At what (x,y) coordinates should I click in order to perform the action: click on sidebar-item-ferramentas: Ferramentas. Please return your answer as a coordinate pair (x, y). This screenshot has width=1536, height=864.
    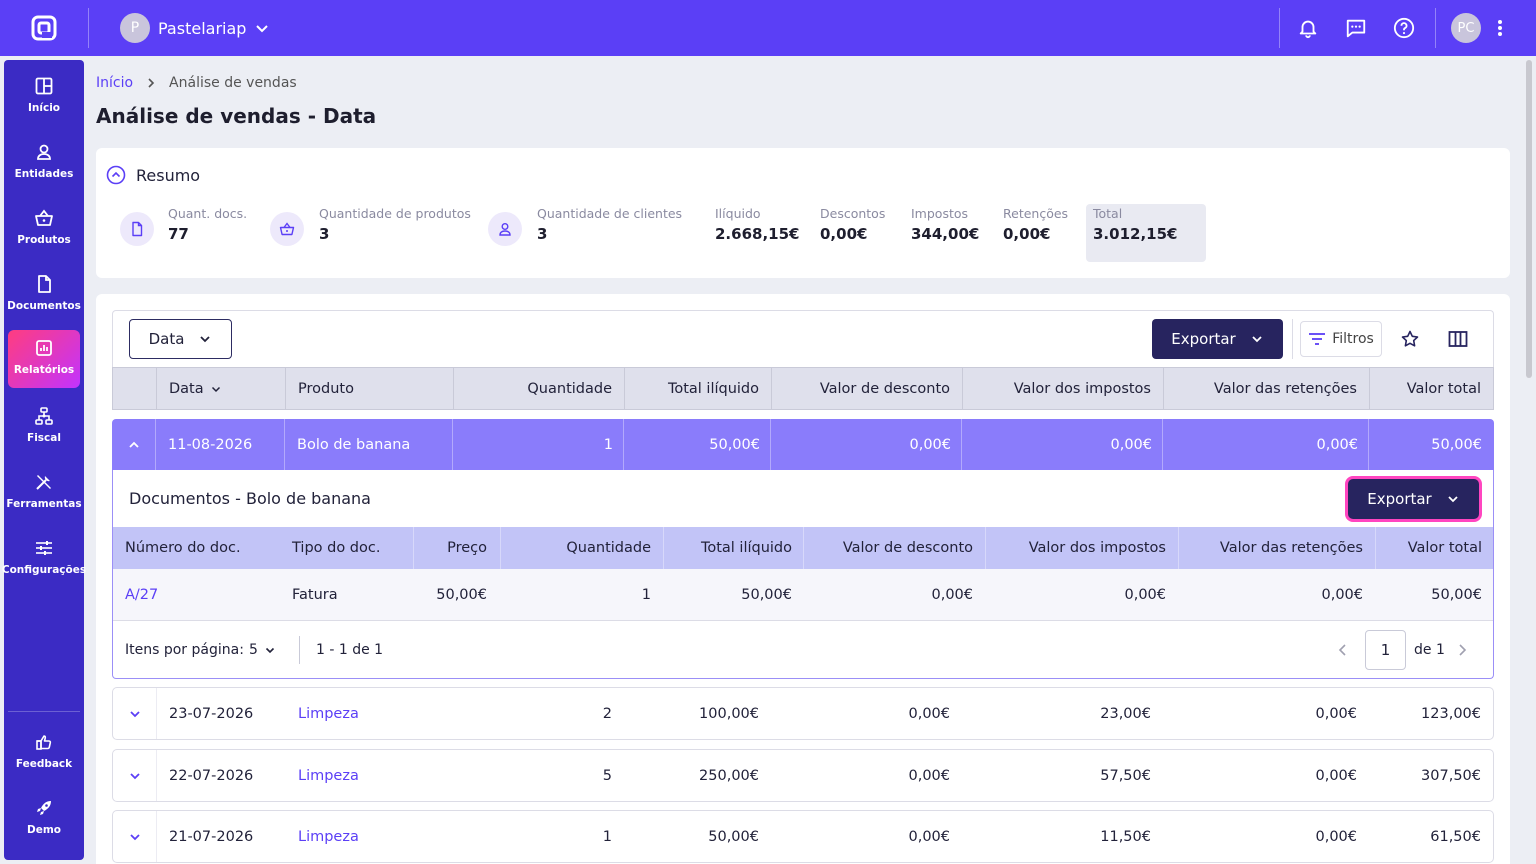
    Looking at the image, I should click on (44, 493).